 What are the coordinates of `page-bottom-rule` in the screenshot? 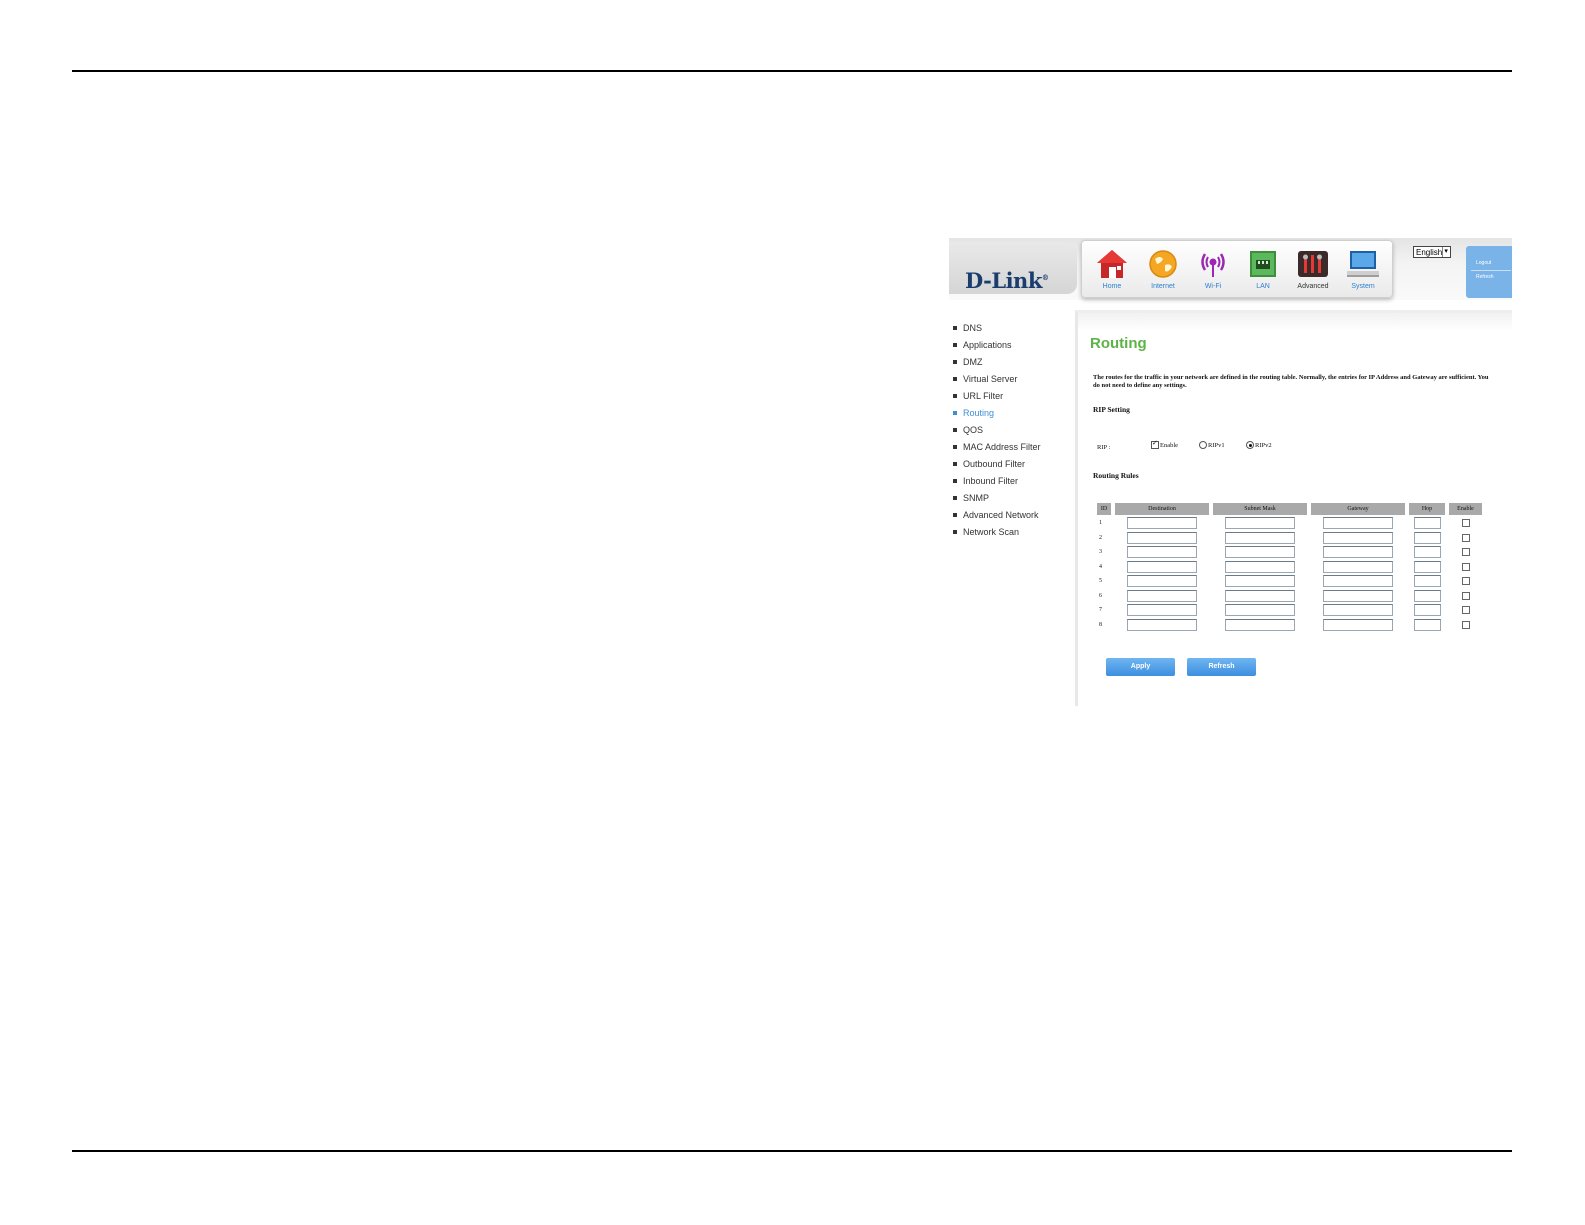 It's located at (792, 1151).